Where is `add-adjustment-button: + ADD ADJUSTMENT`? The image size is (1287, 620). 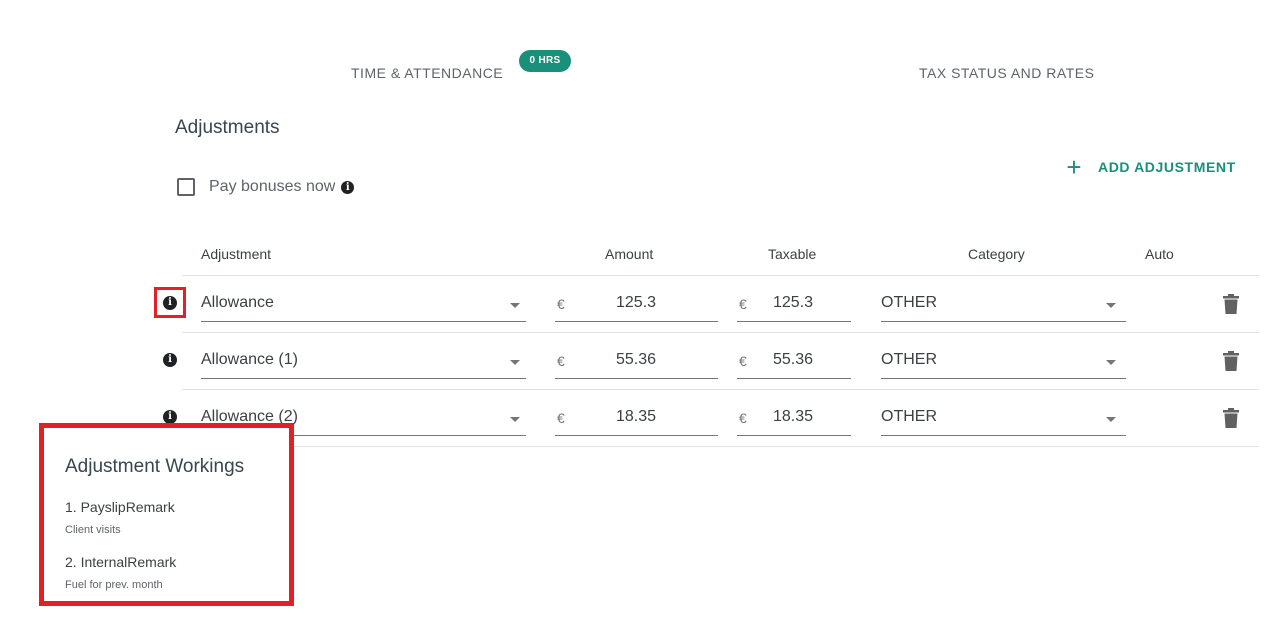 add-adjustment-button: + ADD ADJUSTMENT is located at coordinates (1150, 167).